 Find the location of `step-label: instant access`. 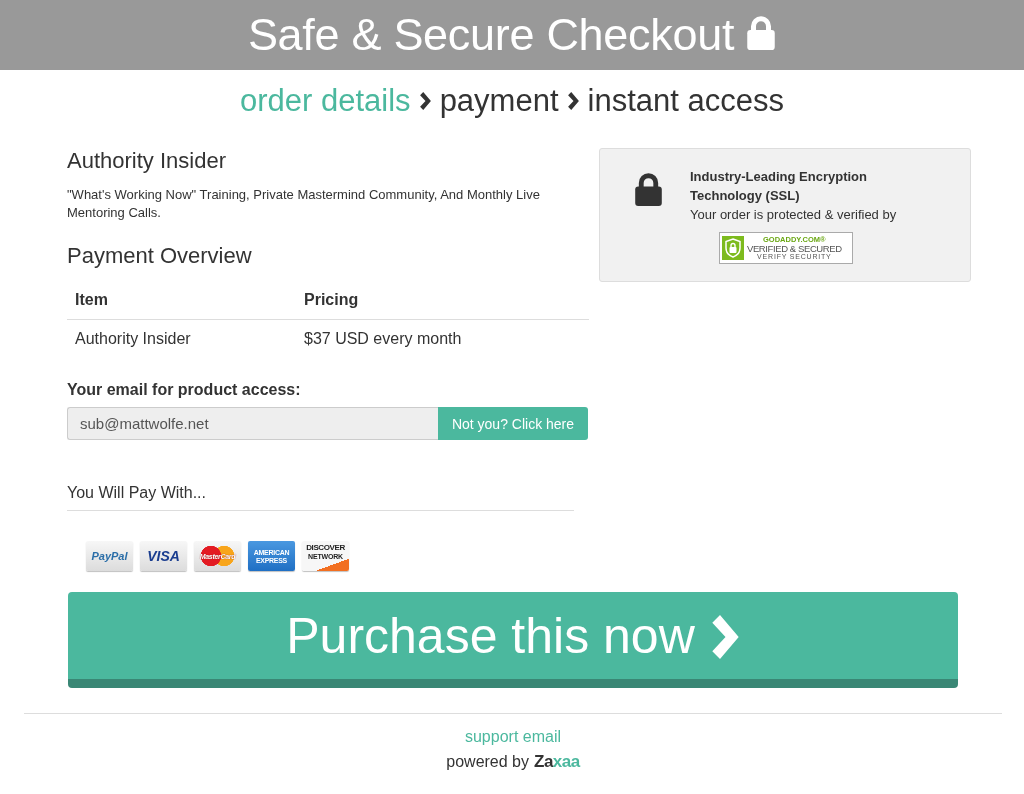

step-label: instant access is located at coordinates (685, 101).